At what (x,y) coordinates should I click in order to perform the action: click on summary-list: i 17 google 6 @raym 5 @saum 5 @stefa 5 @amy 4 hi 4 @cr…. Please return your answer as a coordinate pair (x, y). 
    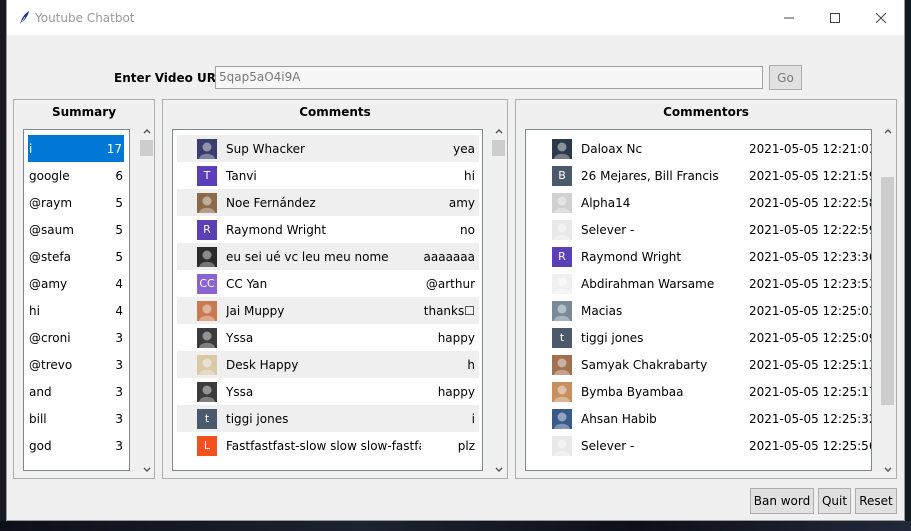
    Looking at the image, I should click on (76, 300).